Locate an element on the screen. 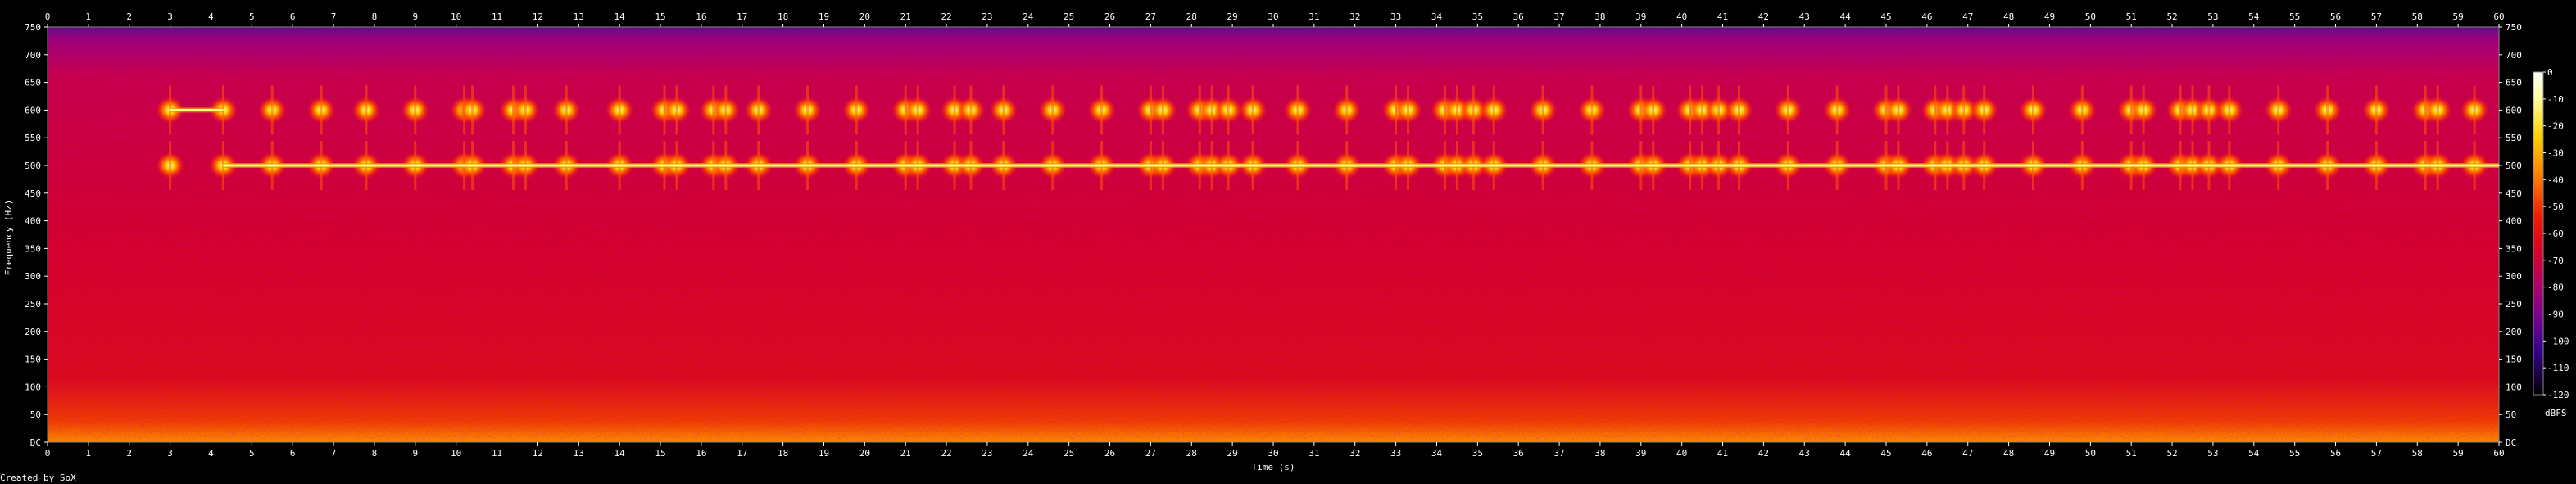  x-tick-label-top-52: 52 is located at coordinates (2171, 16).